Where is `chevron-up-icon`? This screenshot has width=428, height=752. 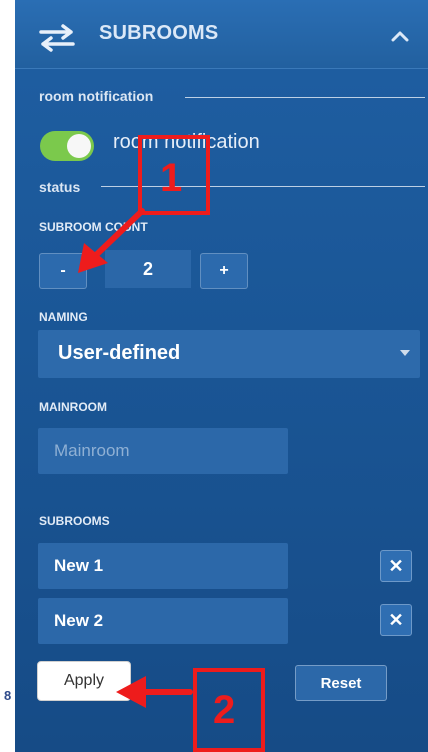
chevron-up-icon is located at coordinates (400, 36).